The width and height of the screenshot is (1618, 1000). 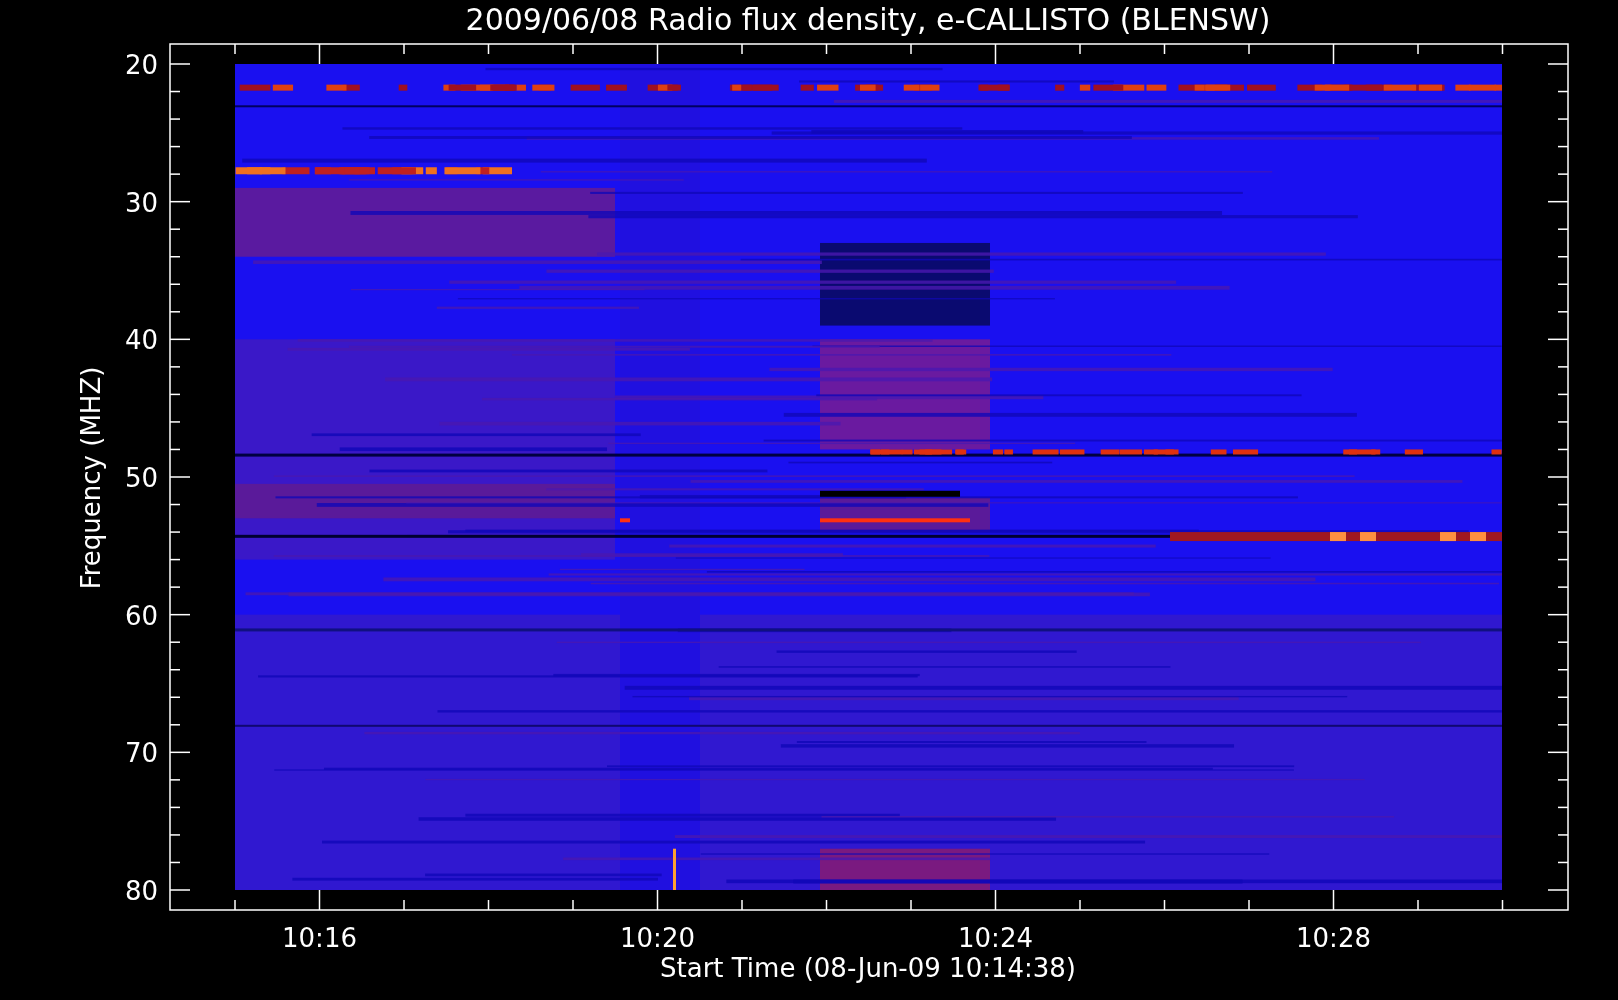 I want to click on y-tick-label: 30, so click(x=141, y=202).